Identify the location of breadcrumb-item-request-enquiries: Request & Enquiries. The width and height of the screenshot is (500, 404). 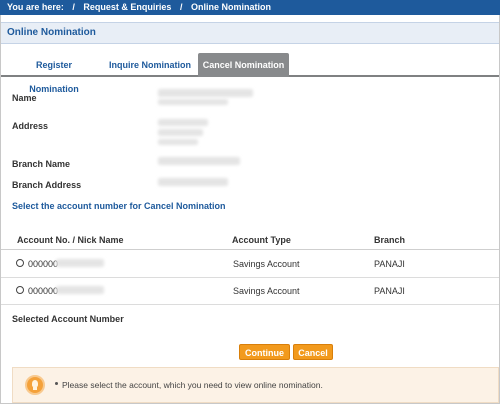
(127, 7).